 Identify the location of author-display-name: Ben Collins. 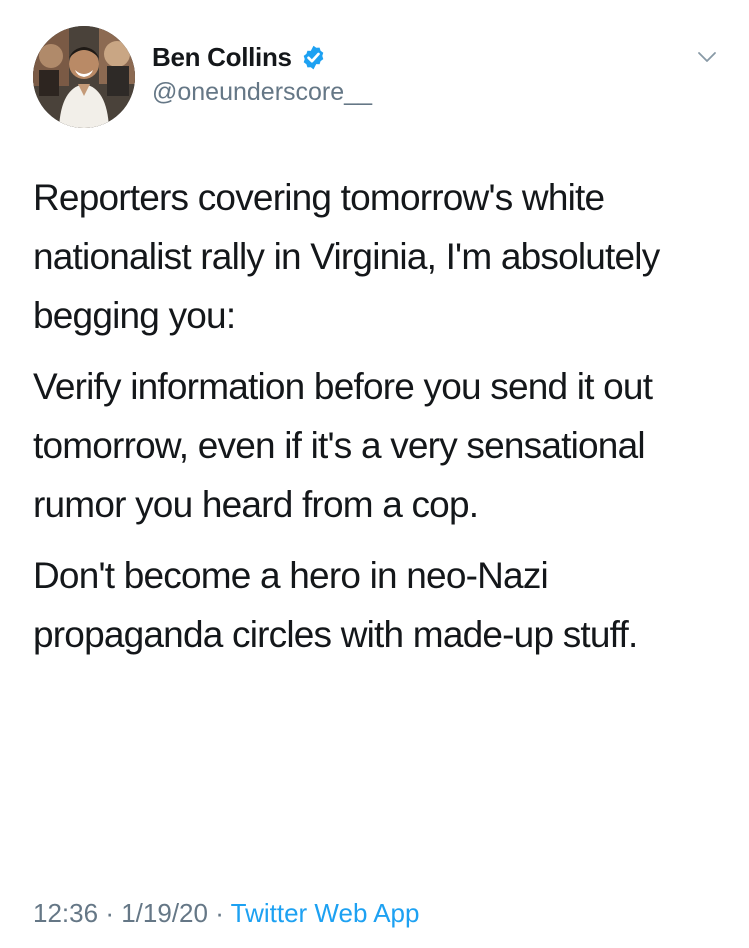
(222, 57).